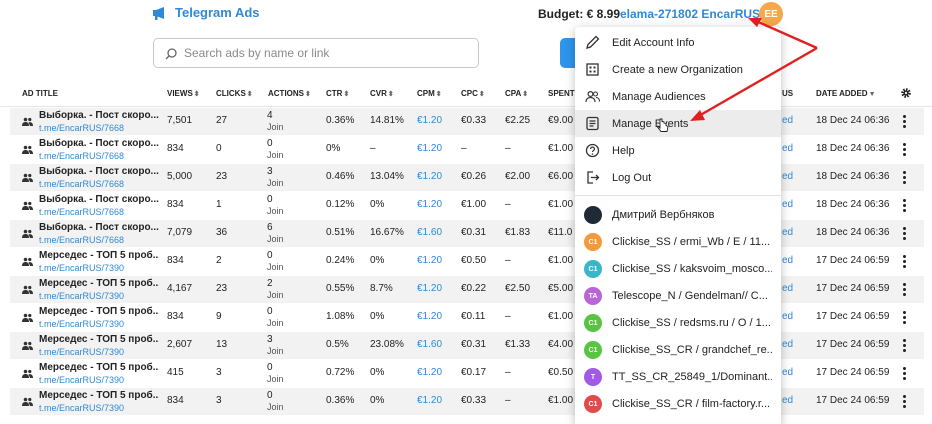 The image size is (932, 424). What do you see at coordinates (183, 93) in the screenshot?
I see `column-views: VIEWS⬍` at bounding box center [183, 93].